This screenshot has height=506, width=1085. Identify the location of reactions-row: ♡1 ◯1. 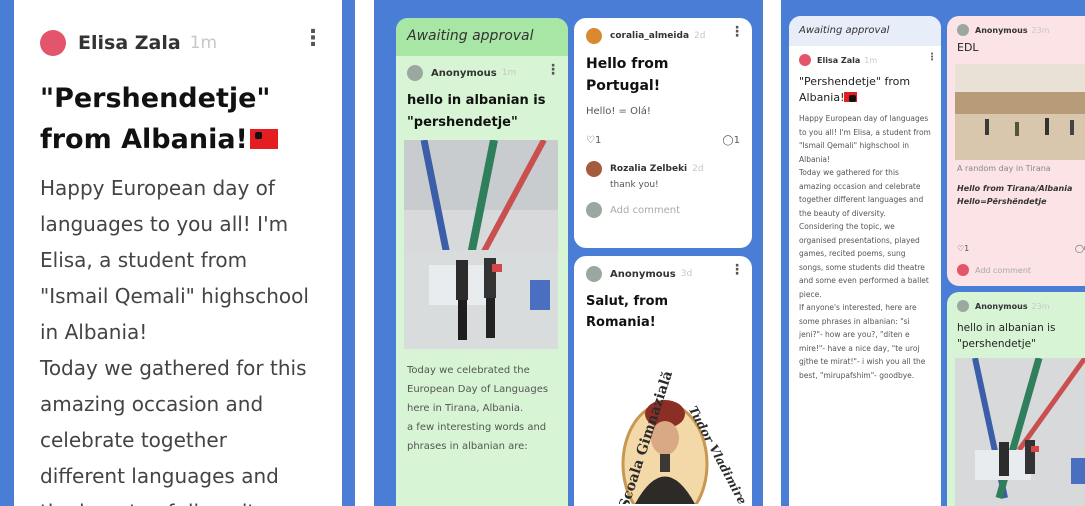
(663, 145).